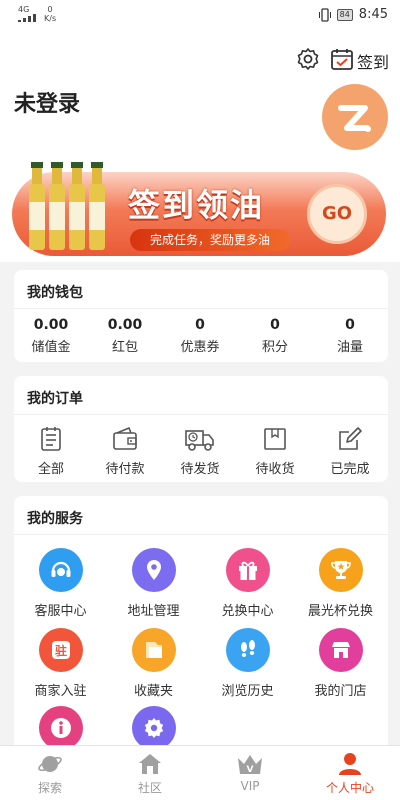 This screenshot has height=800, width=400. What do you see at coordinates (350, 451) in the screenshot?
I see `order-completed: 已完成` at bounding box center [350, 451].